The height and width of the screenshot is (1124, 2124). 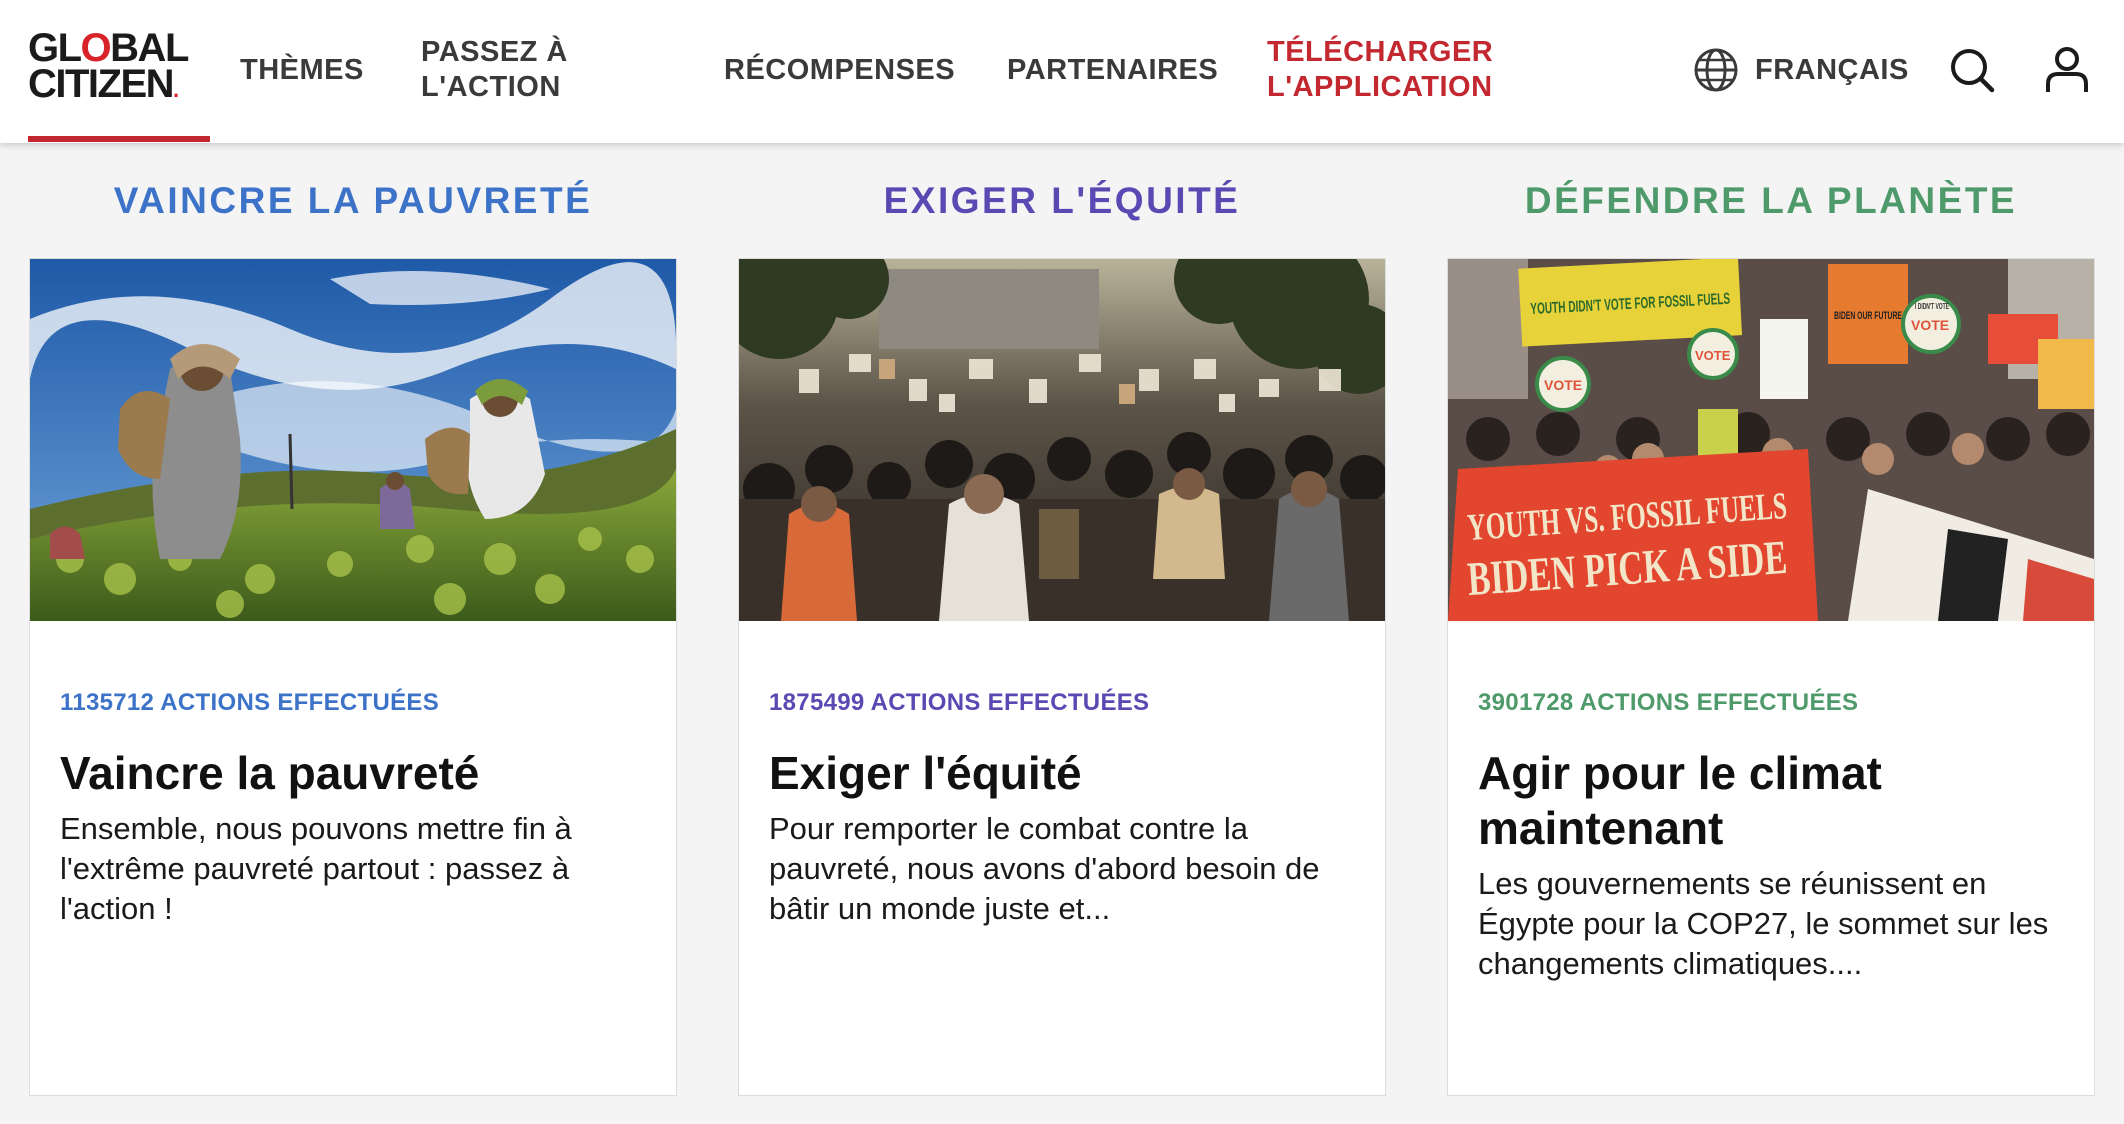 I want to click on nav-take-action-line1: PASSEZ À, so click(x=494, y=52).